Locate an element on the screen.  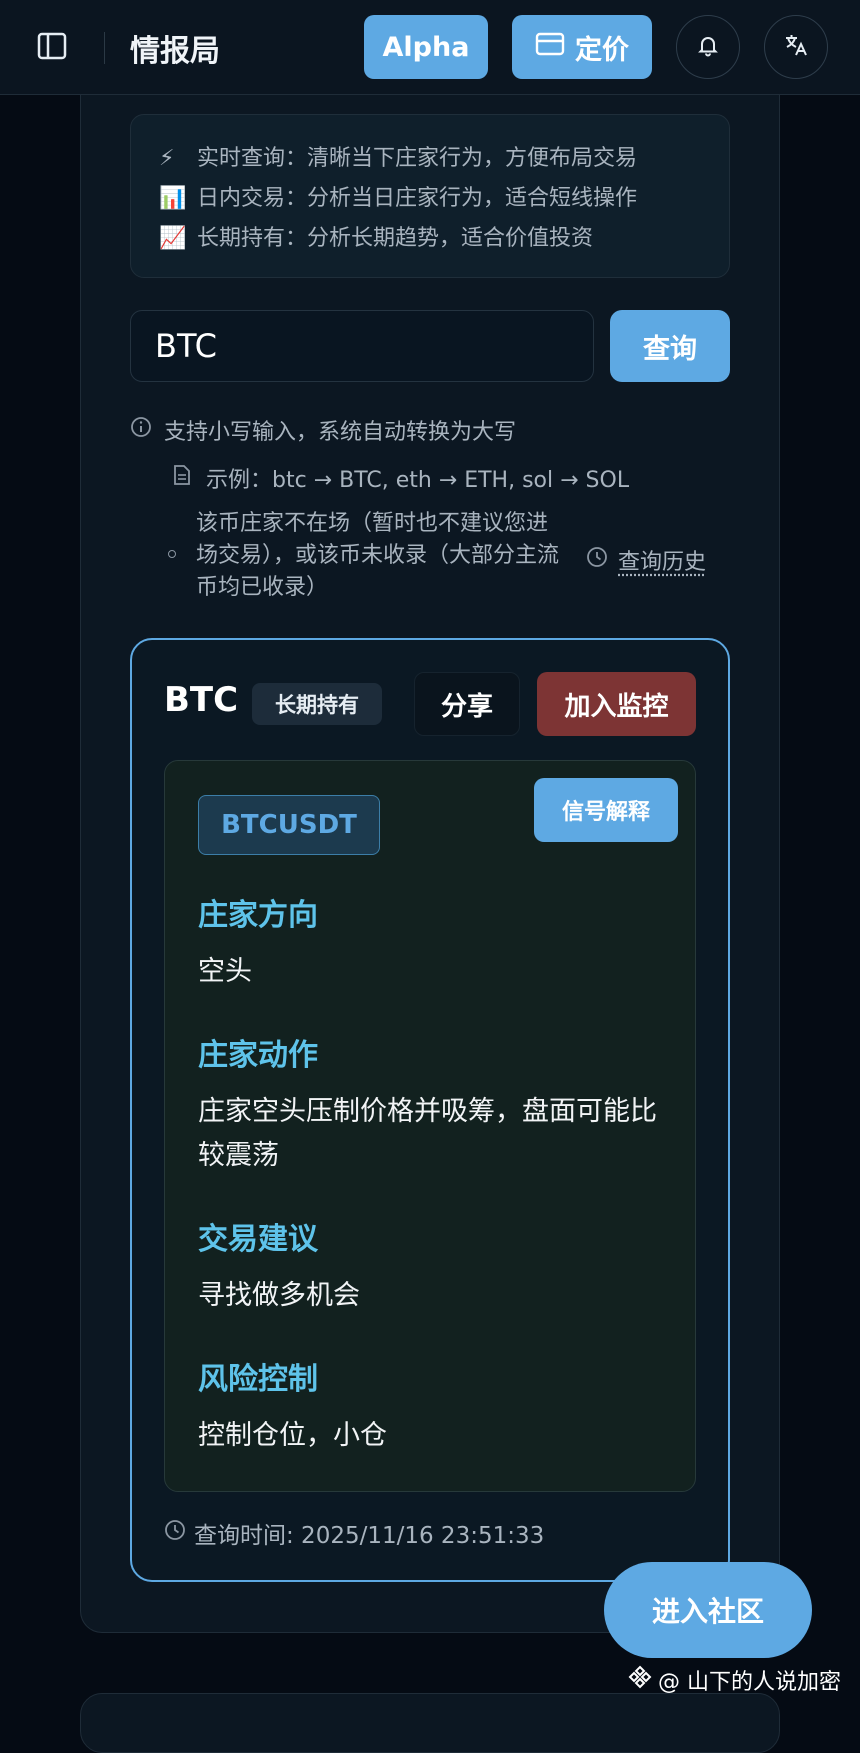
bell-icon is located at coordinates (708, 47).